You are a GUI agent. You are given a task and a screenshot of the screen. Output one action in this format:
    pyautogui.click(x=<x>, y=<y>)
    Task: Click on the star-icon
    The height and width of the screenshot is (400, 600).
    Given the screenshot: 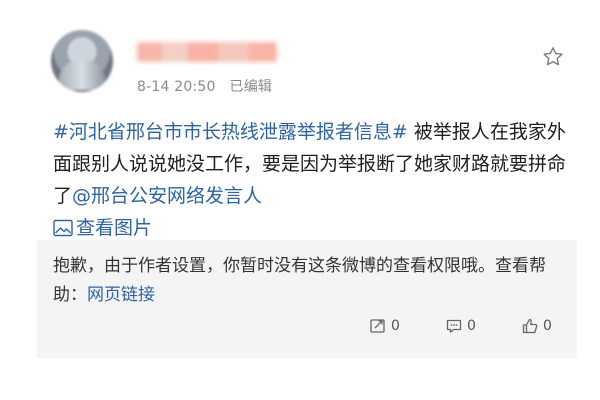 What is the action you would take?
    pyautogui.click(x=553, y=57)
    